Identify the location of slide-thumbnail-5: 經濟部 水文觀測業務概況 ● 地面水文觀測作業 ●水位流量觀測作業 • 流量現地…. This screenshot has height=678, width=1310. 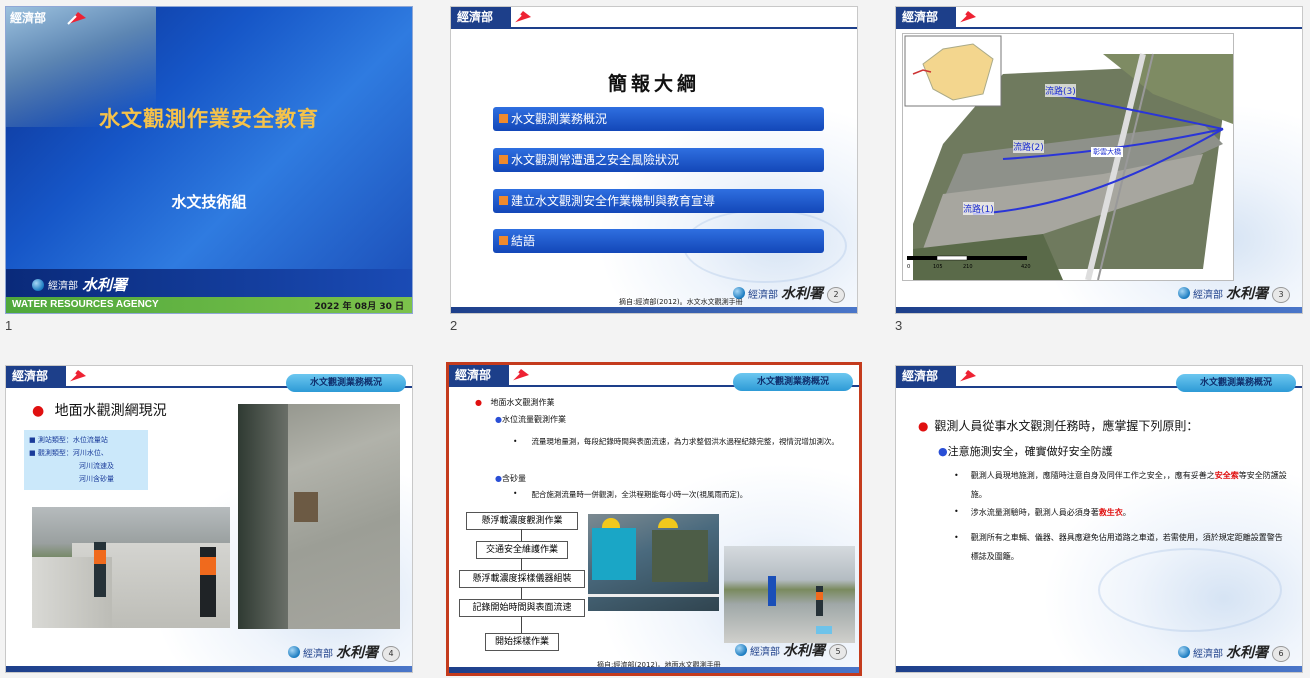
(654, 519).